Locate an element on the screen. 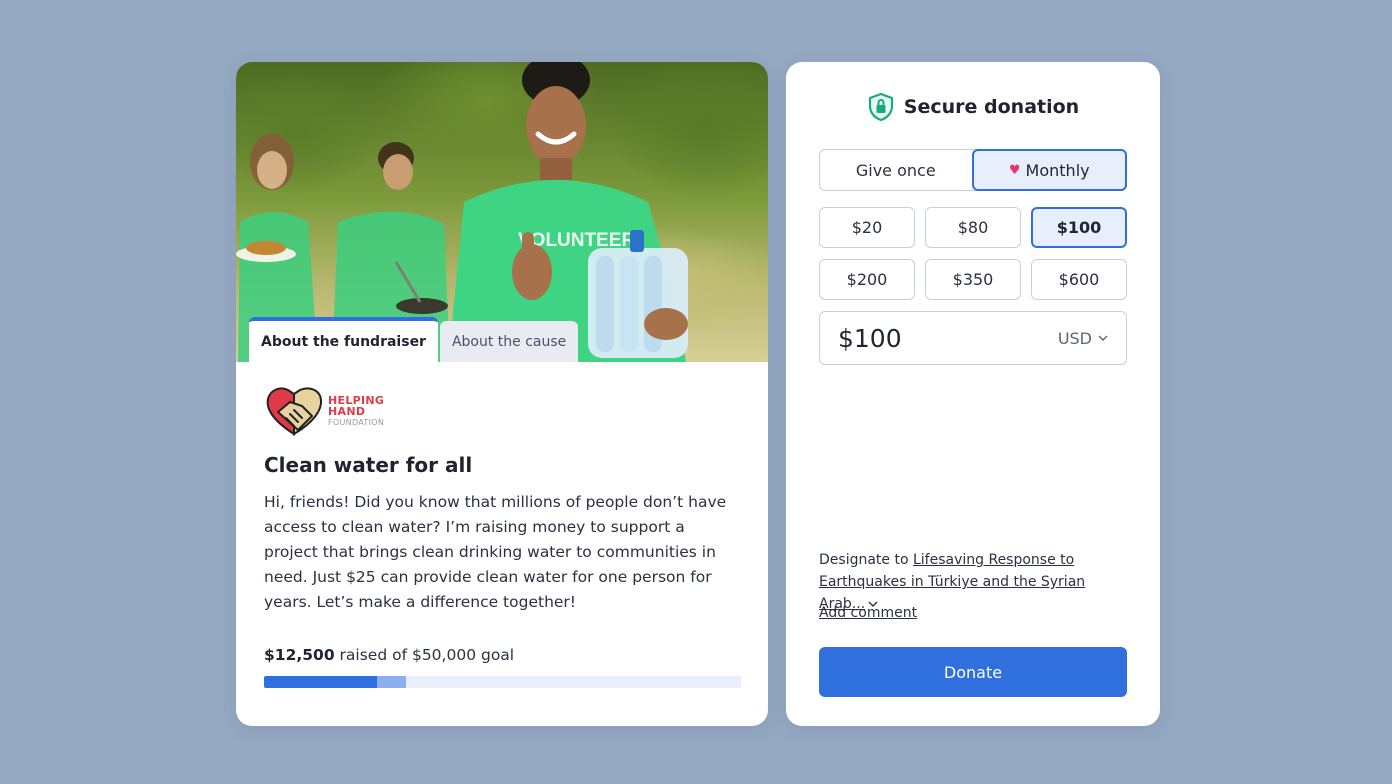  monthly-label: Monthly is located at coordinates (1057, 170).